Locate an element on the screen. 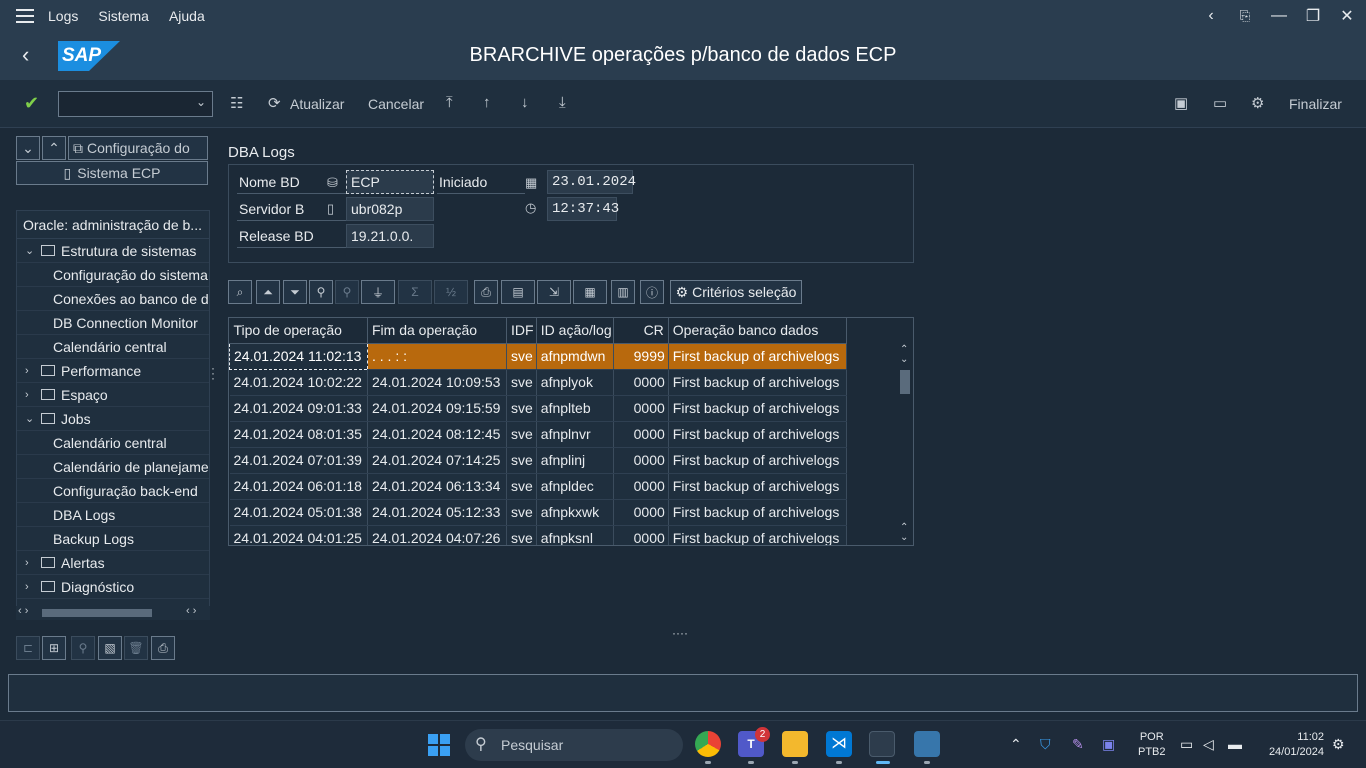 Image resolution: width=1366 pixels, height=768 pixels. table-cell: 24.01.2024 07:01:39 is located at coordinates (298, 460).